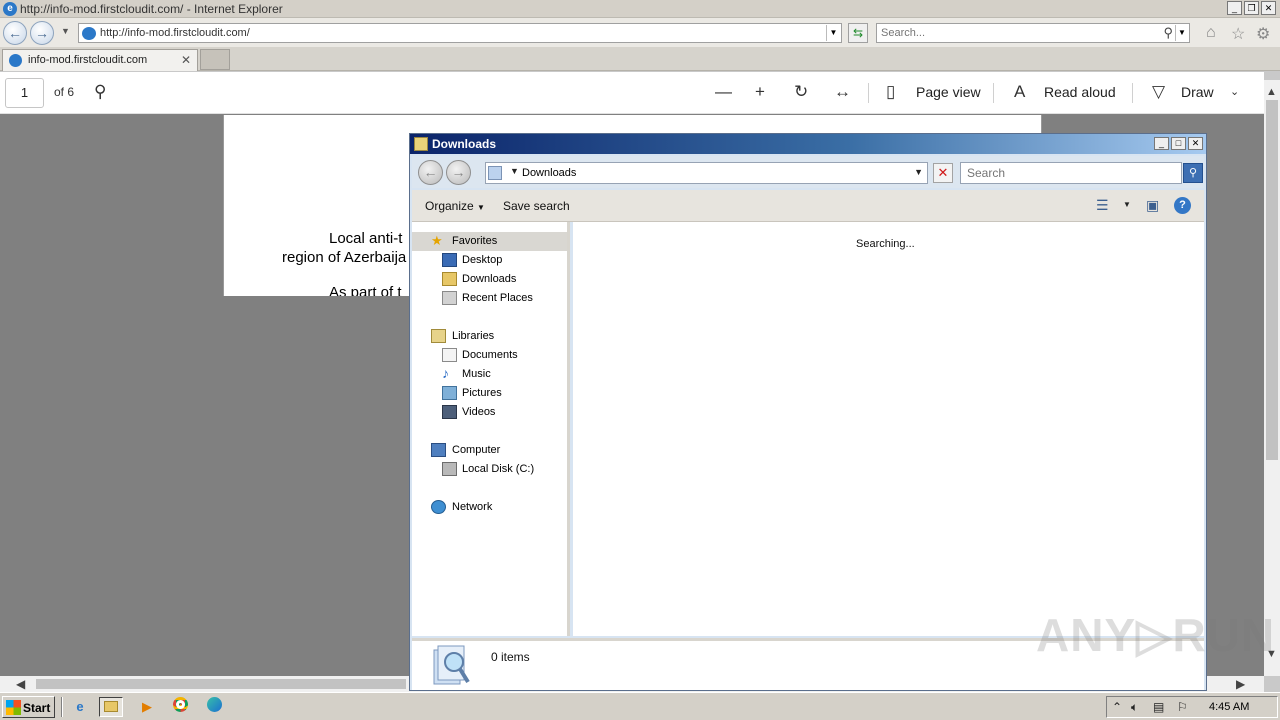 Image resolution: width=1280 pixels, height=720 pixels. Describe the element at coordinates (514, 171) in the screenshot. I see `breadcrumb-arrow-icon: ▼` at that location.